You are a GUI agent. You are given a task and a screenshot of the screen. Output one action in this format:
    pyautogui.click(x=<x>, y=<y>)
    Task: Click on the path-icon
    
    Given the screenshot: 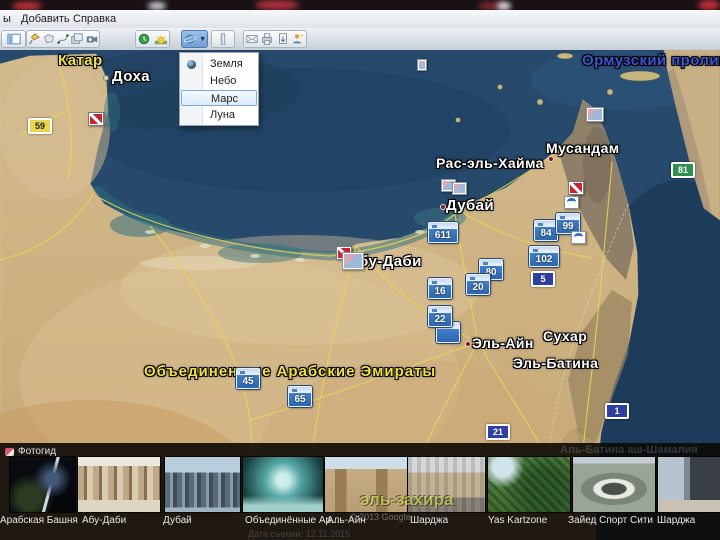 What is the action you would take?
    pyautogui.click(x=63, y=39)
    